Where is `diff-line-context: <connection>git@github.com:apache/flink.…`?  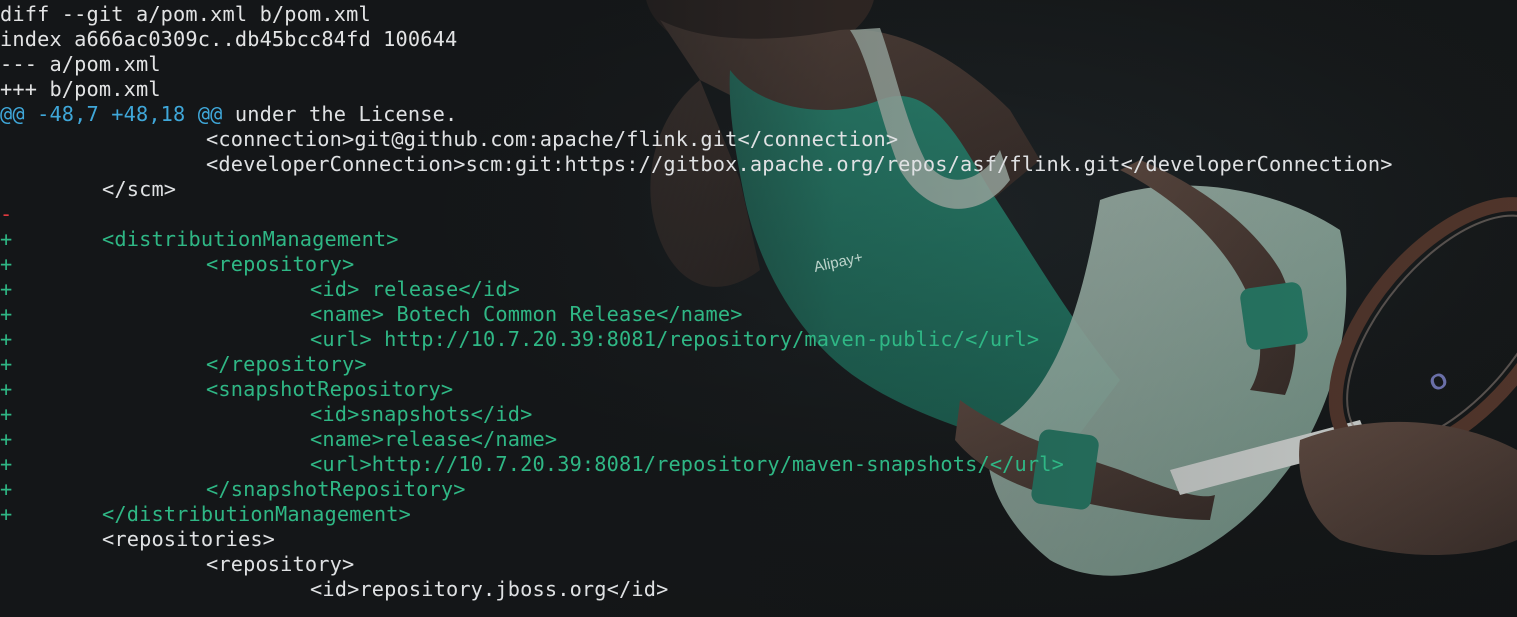 diff-line-context: <connection>git@github.com:apache/flink.… is located at coordinates (758, 139).